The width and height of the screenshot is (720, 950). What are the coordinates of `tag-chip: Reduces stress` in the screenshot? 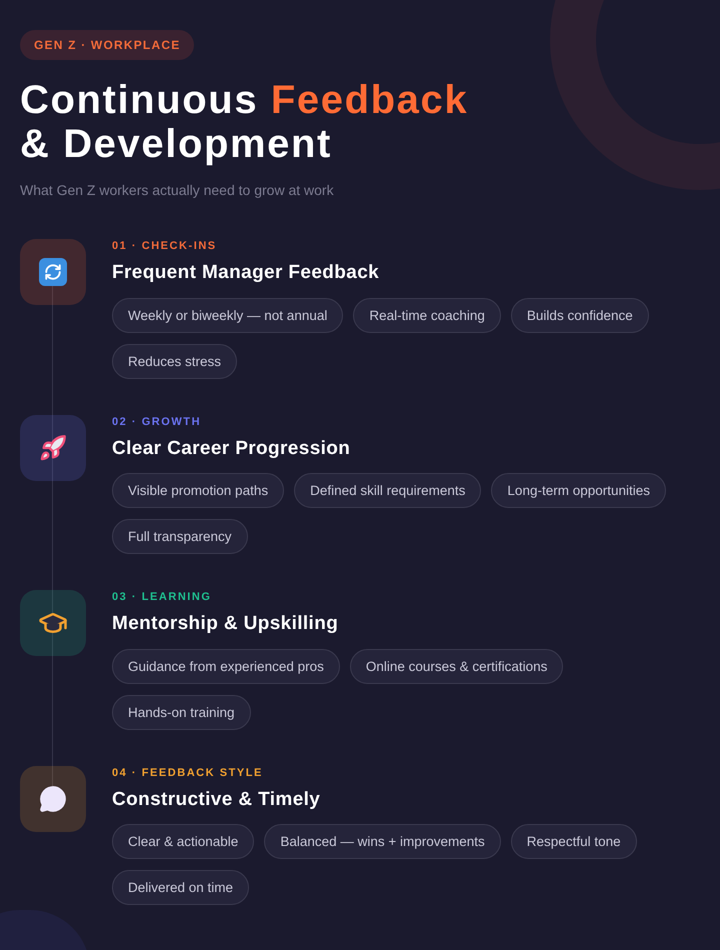 It's located at (175, 361).